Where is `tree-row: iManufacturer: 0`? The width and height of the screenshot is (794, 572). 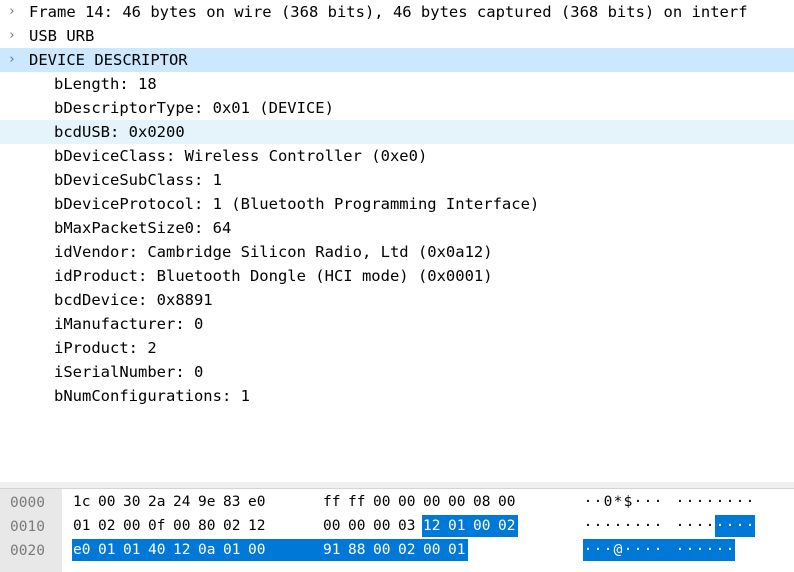
tree-row: iManufacturer: 0 is located at coordinates (397, 324).